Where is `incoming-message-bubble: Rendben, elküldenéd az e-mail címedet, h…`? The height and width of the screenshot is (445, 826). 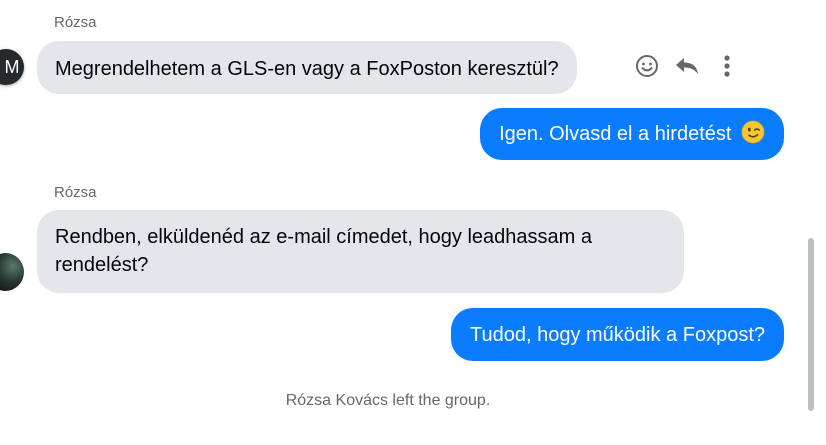
incoming-message-bubble: Rendben, elküldenéd az e-mail címedet, h… is located at coordinates (360, 251).